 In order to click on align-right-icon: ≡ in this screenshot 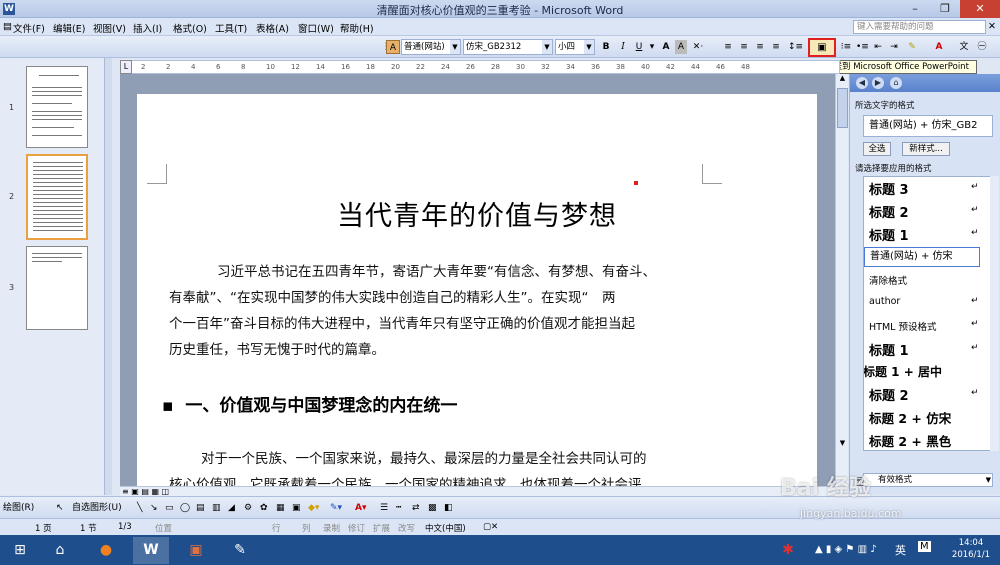, I will do `click(760, 47)`.